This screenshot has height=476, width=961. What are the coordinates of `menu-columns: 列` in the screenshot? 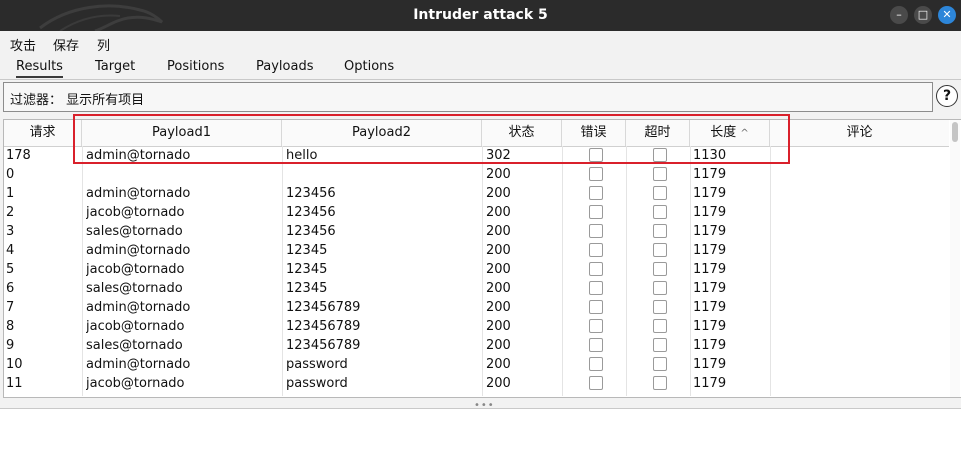 It's located at (103, 44).